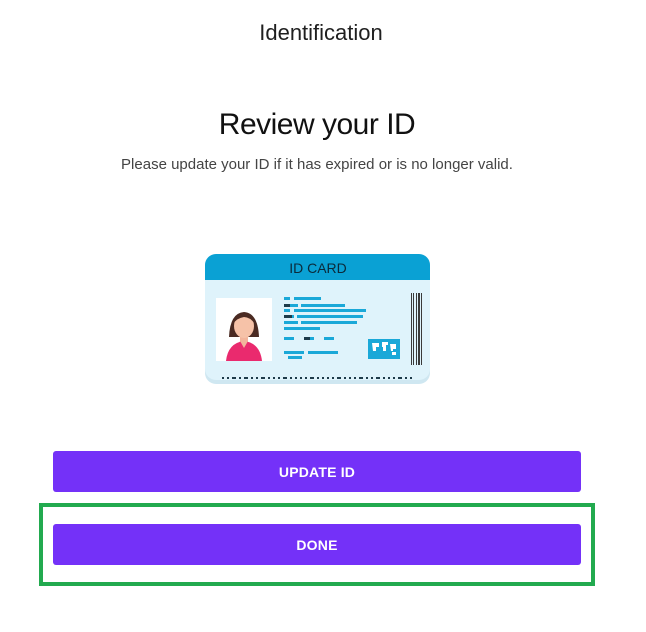 The height and width of the screenshot is (632, 646). I want to click on id-card-illustration: ID CARD, so click(317, 319).